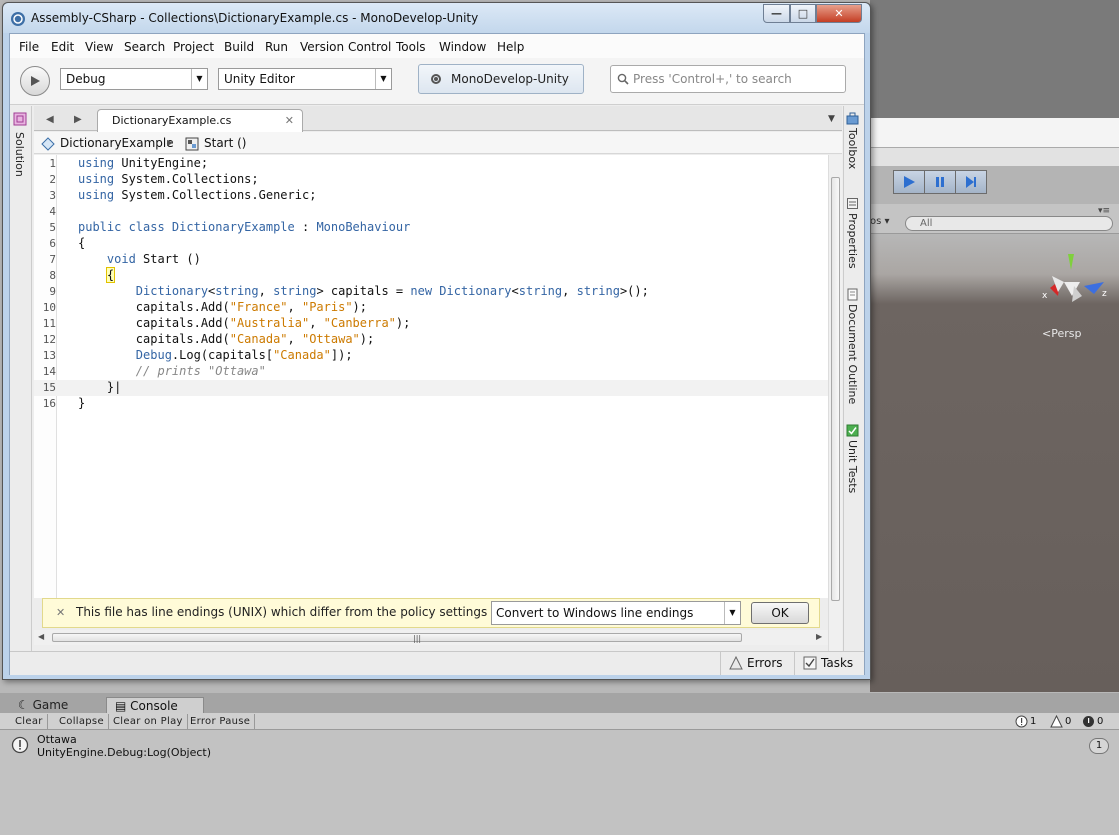  Describe the element at coordinates (397, 638) in the screenshot. I see `horizontal-scroll-thumb: |||` at that location.